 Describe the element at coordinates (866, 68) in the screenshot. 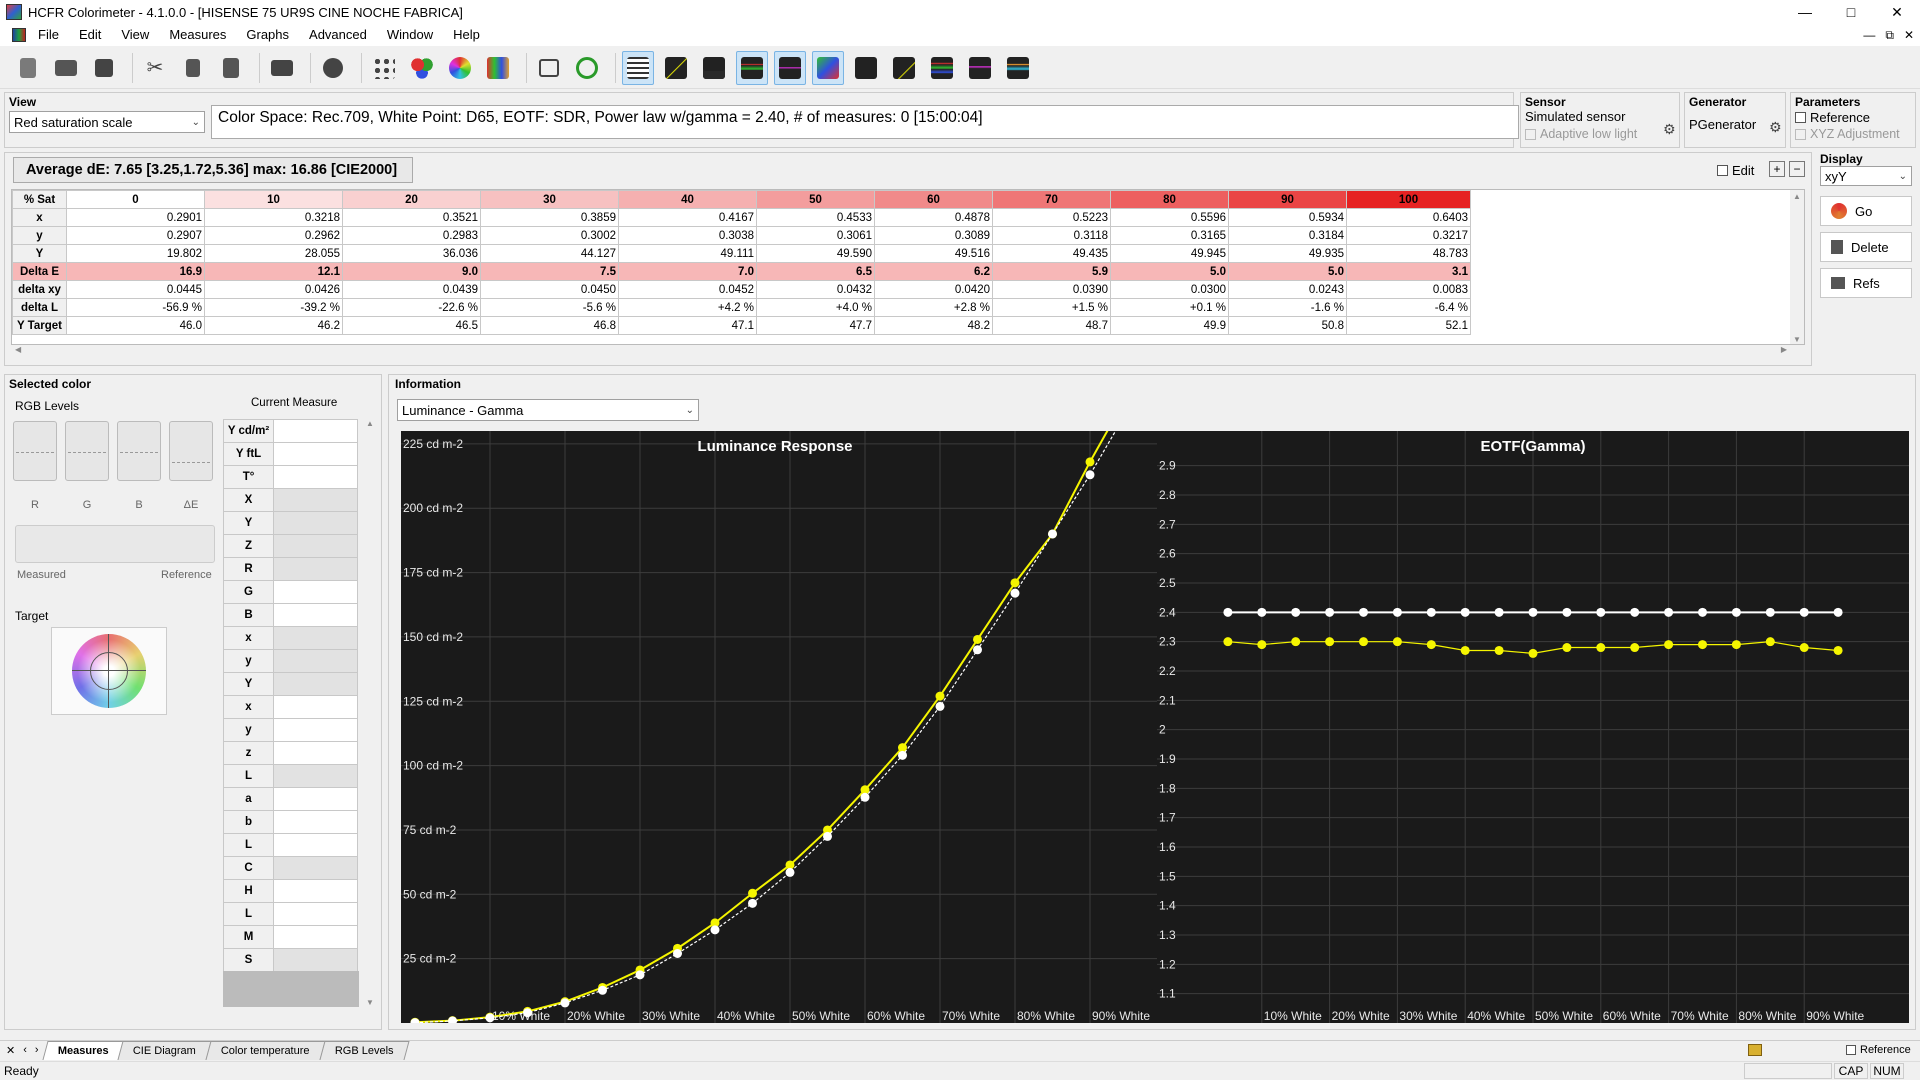

I see `color-temp-graph-icon` at that location.